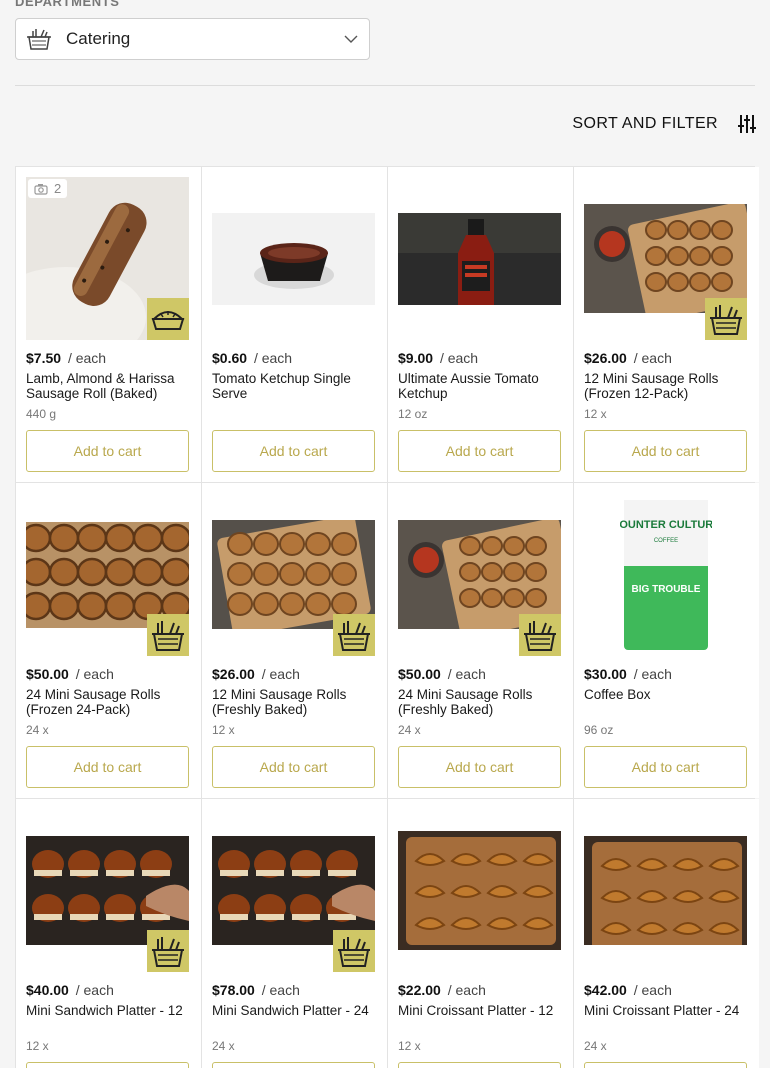 The width and height of the screenshot is (770, 1068). What do you see at coordinates (108, 990) in the screenshot?
I see `price-row: $40.00 / each` at bounding box center [108, 990].